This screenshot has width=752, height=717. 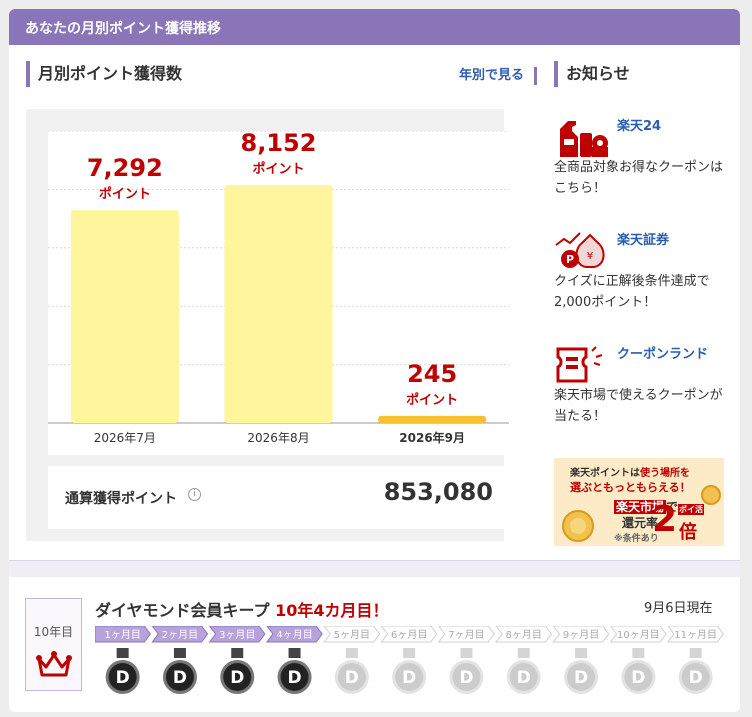 I want to click on svg-text: P, so click(x=570, y=259).